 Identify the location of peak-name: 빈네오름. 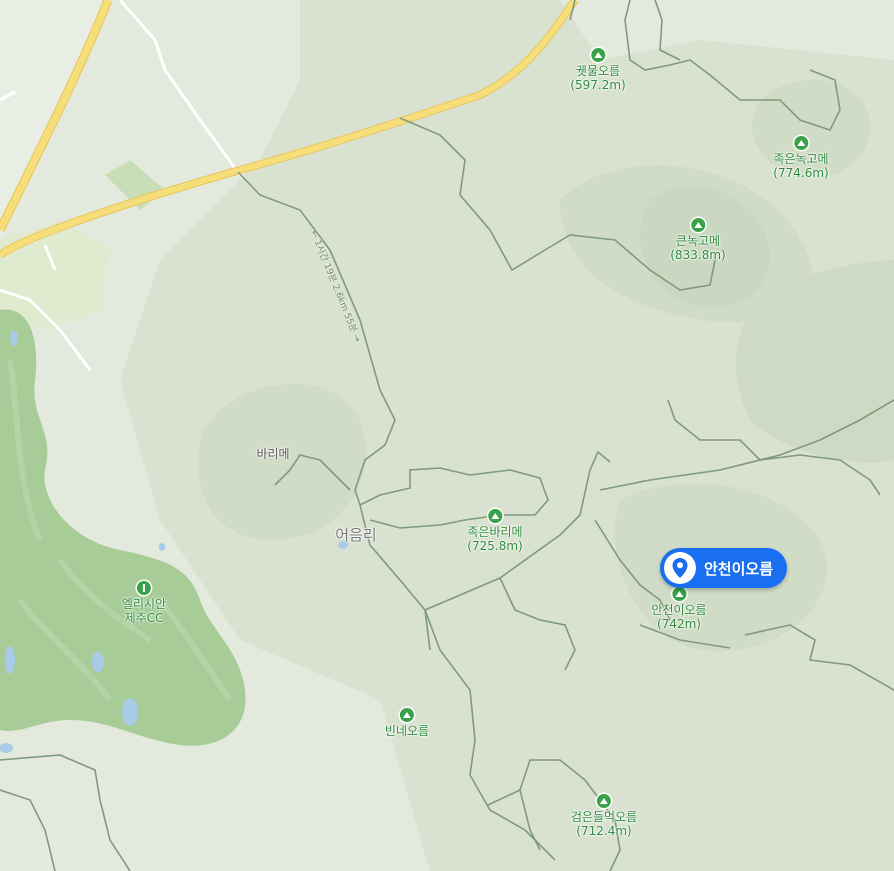
(407, 731).